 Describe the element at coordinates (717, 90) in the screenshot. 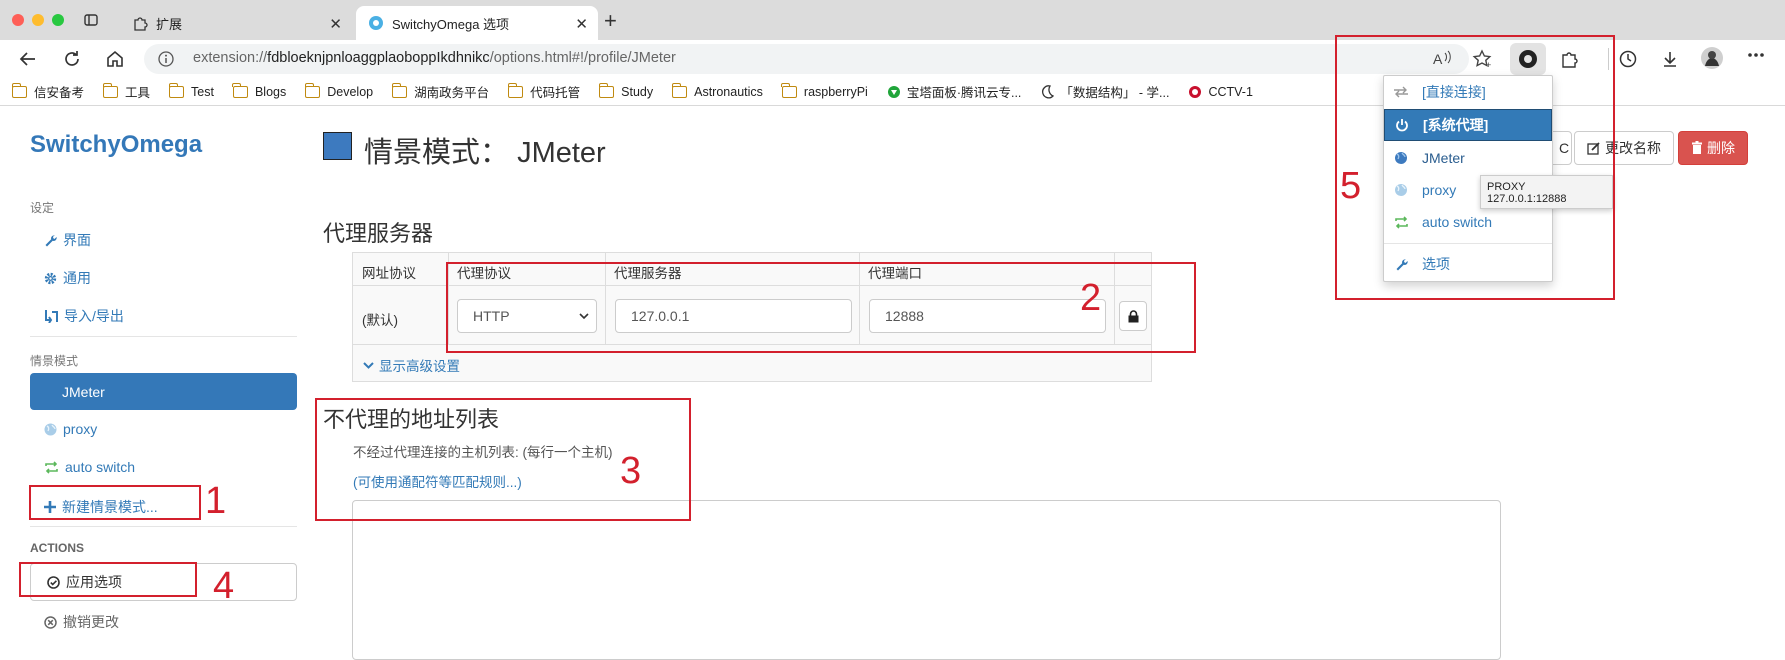

I see `bookmark-item: Astronautics` at that location.